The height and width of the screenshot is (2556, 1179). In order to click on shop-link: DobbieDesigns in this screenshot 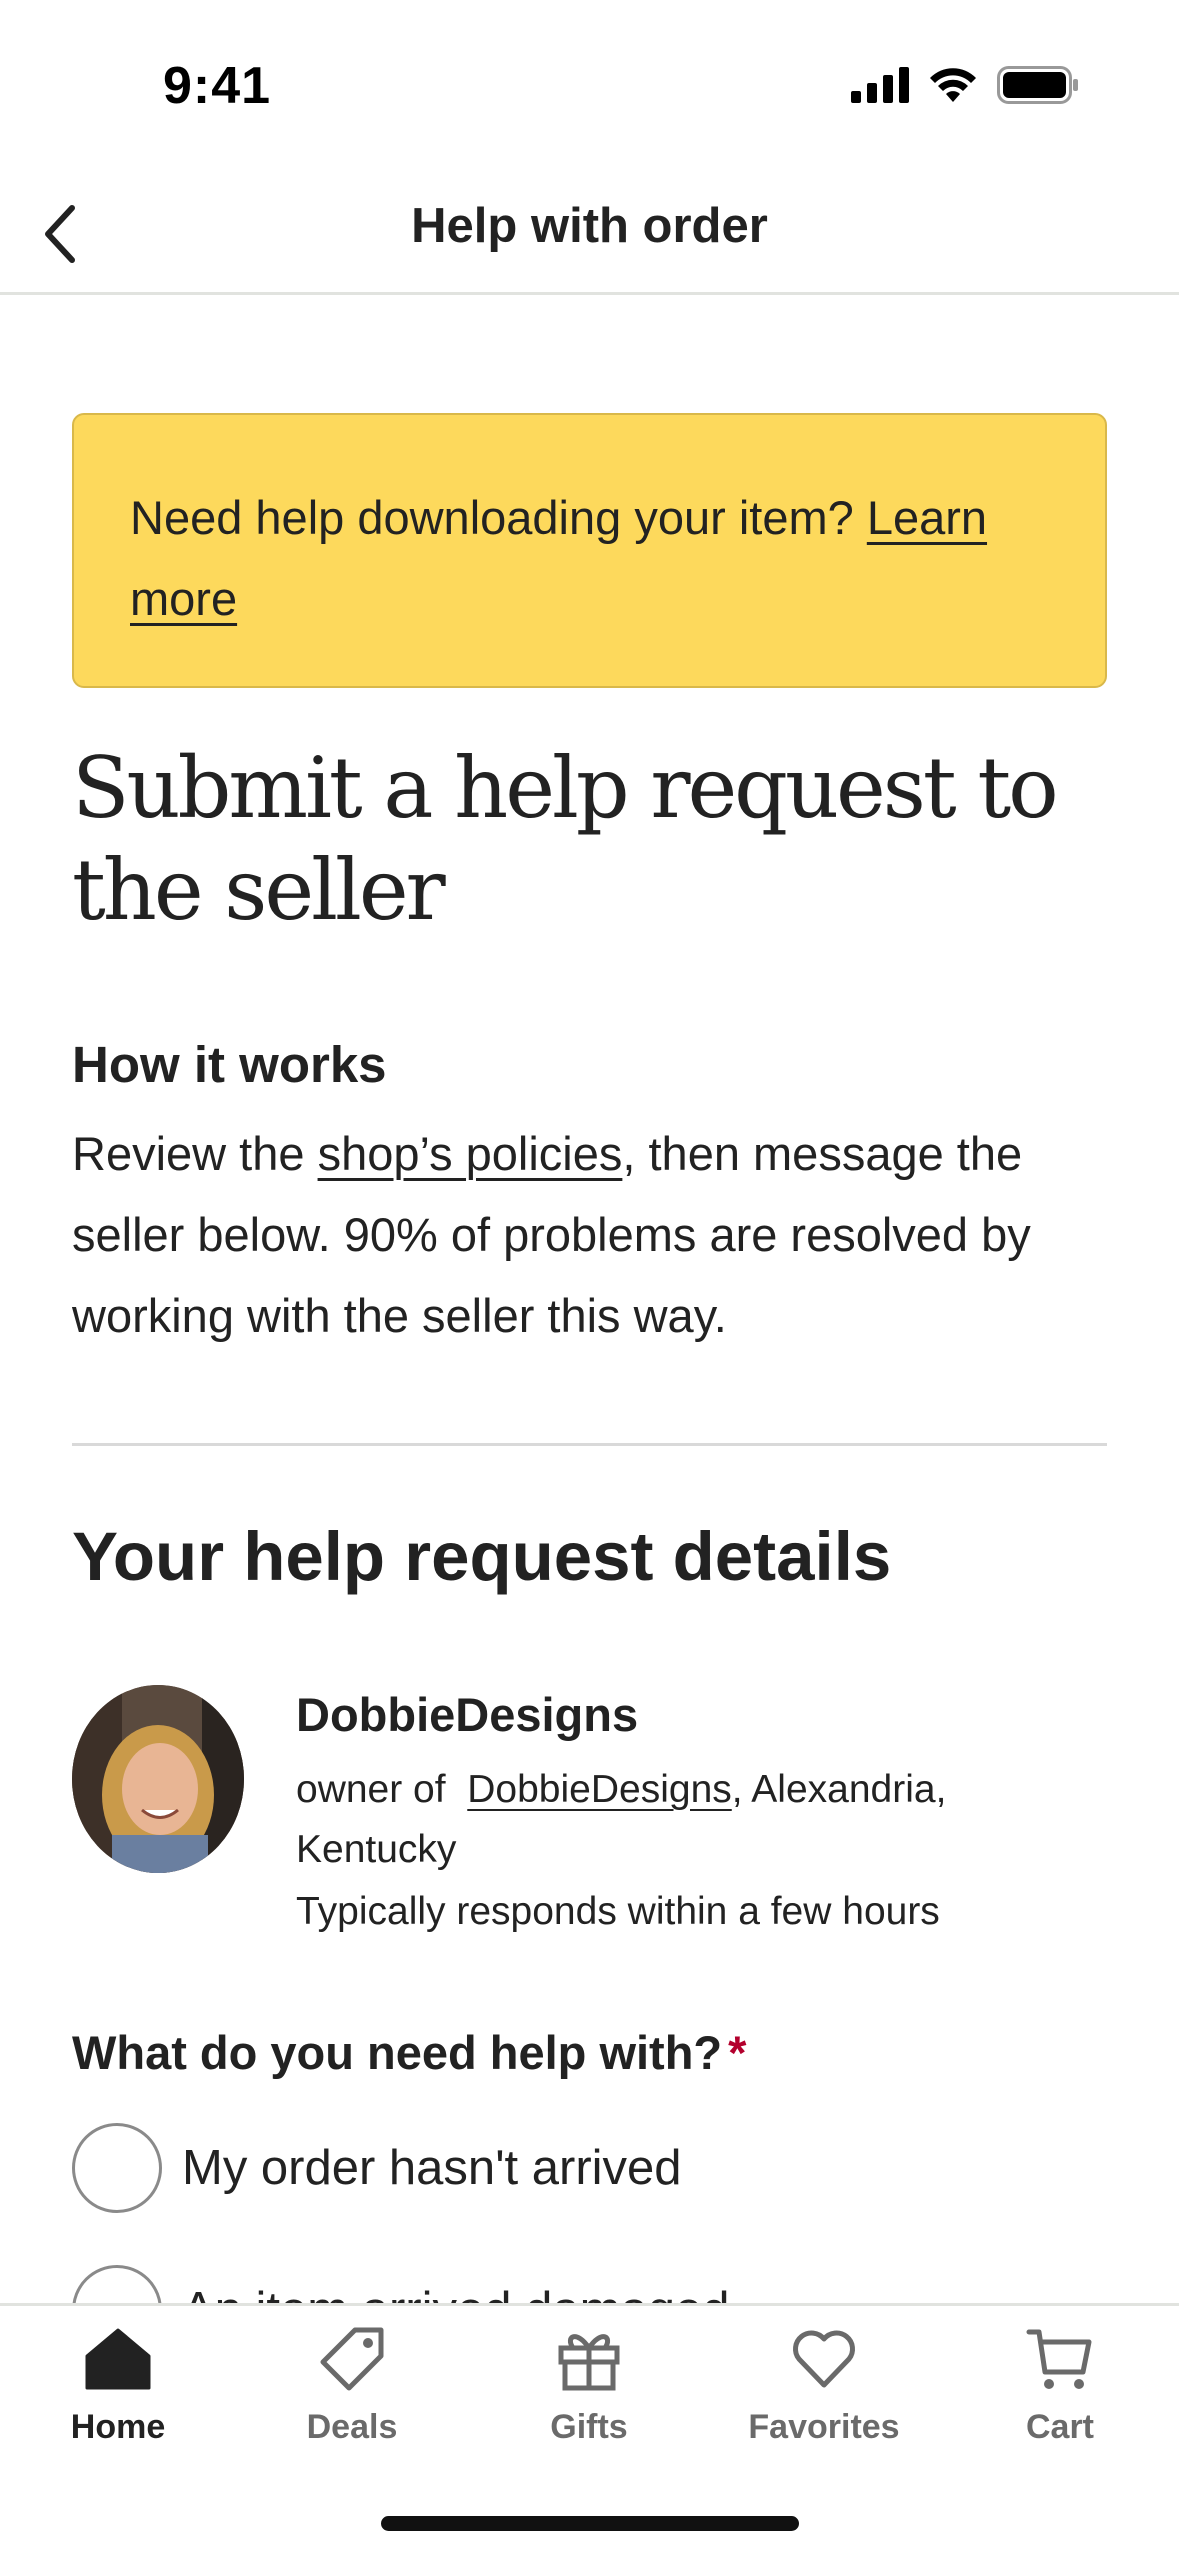, I will do `click(599, 1789)`.